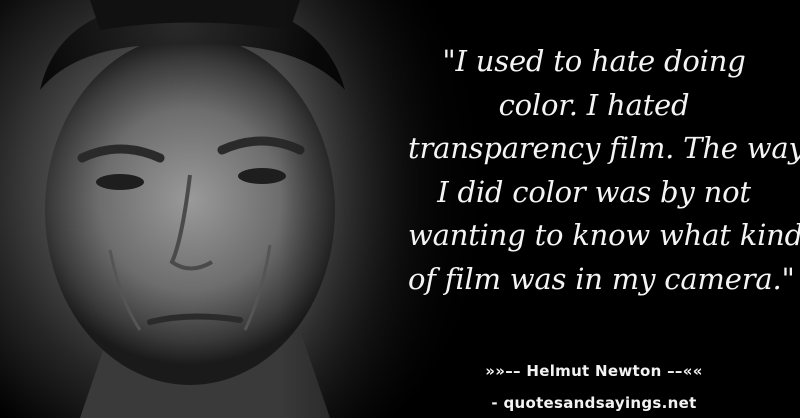  Describe the element at coordinates (594, 61) in the screenshot. I see `quote-line: "I used to hate doing` at that location.